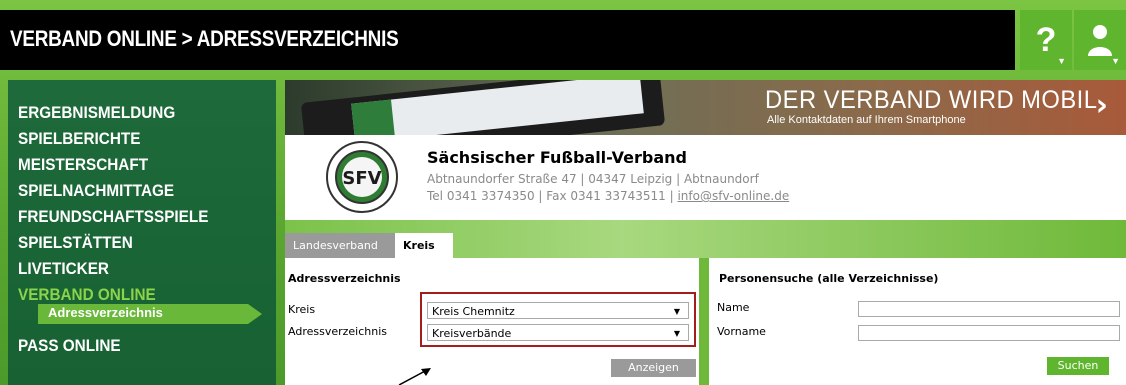 The image size is (1126, 385). What do you see at coordinates (829, 278) in the screenshot?
I see `panel-title: Personensuche (alle Verzeichnisse)` at bounding box center [829, 278].